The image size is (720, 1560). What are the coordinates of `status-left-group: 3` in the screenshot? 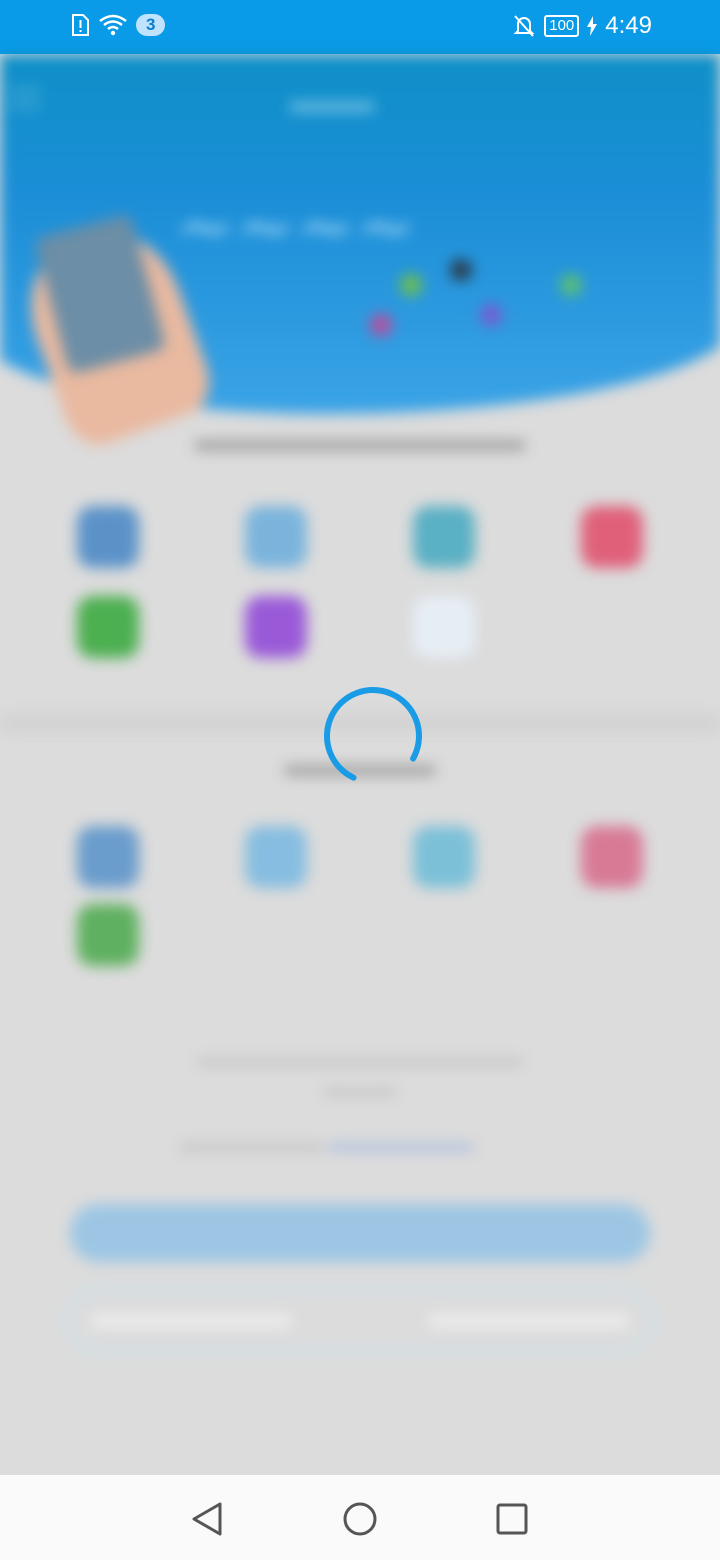 It's located at (118, 25).